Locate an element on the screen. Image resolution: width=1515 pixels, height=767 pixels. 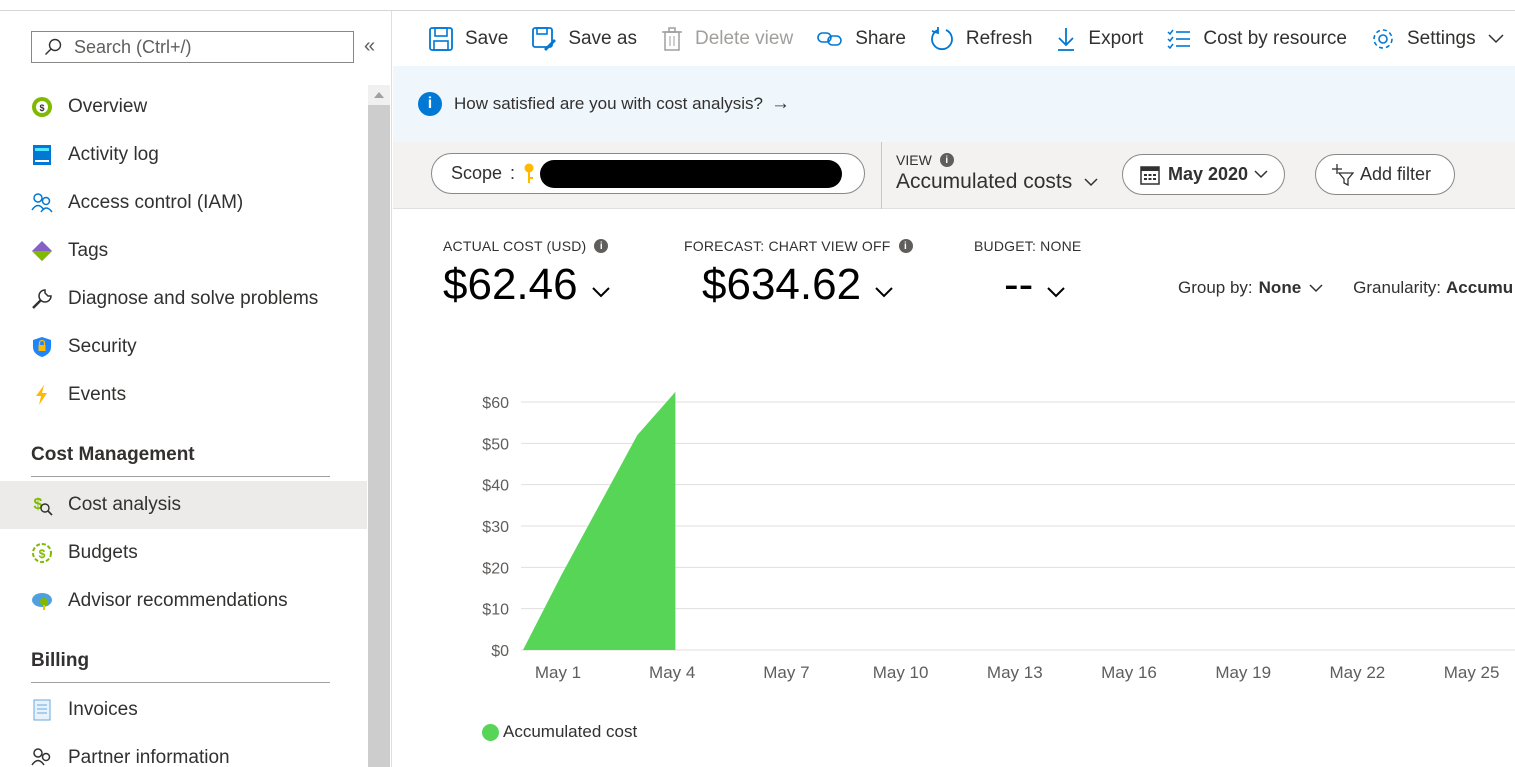
actual-cost-value: $62.46 is located at coordinates (510, 284).